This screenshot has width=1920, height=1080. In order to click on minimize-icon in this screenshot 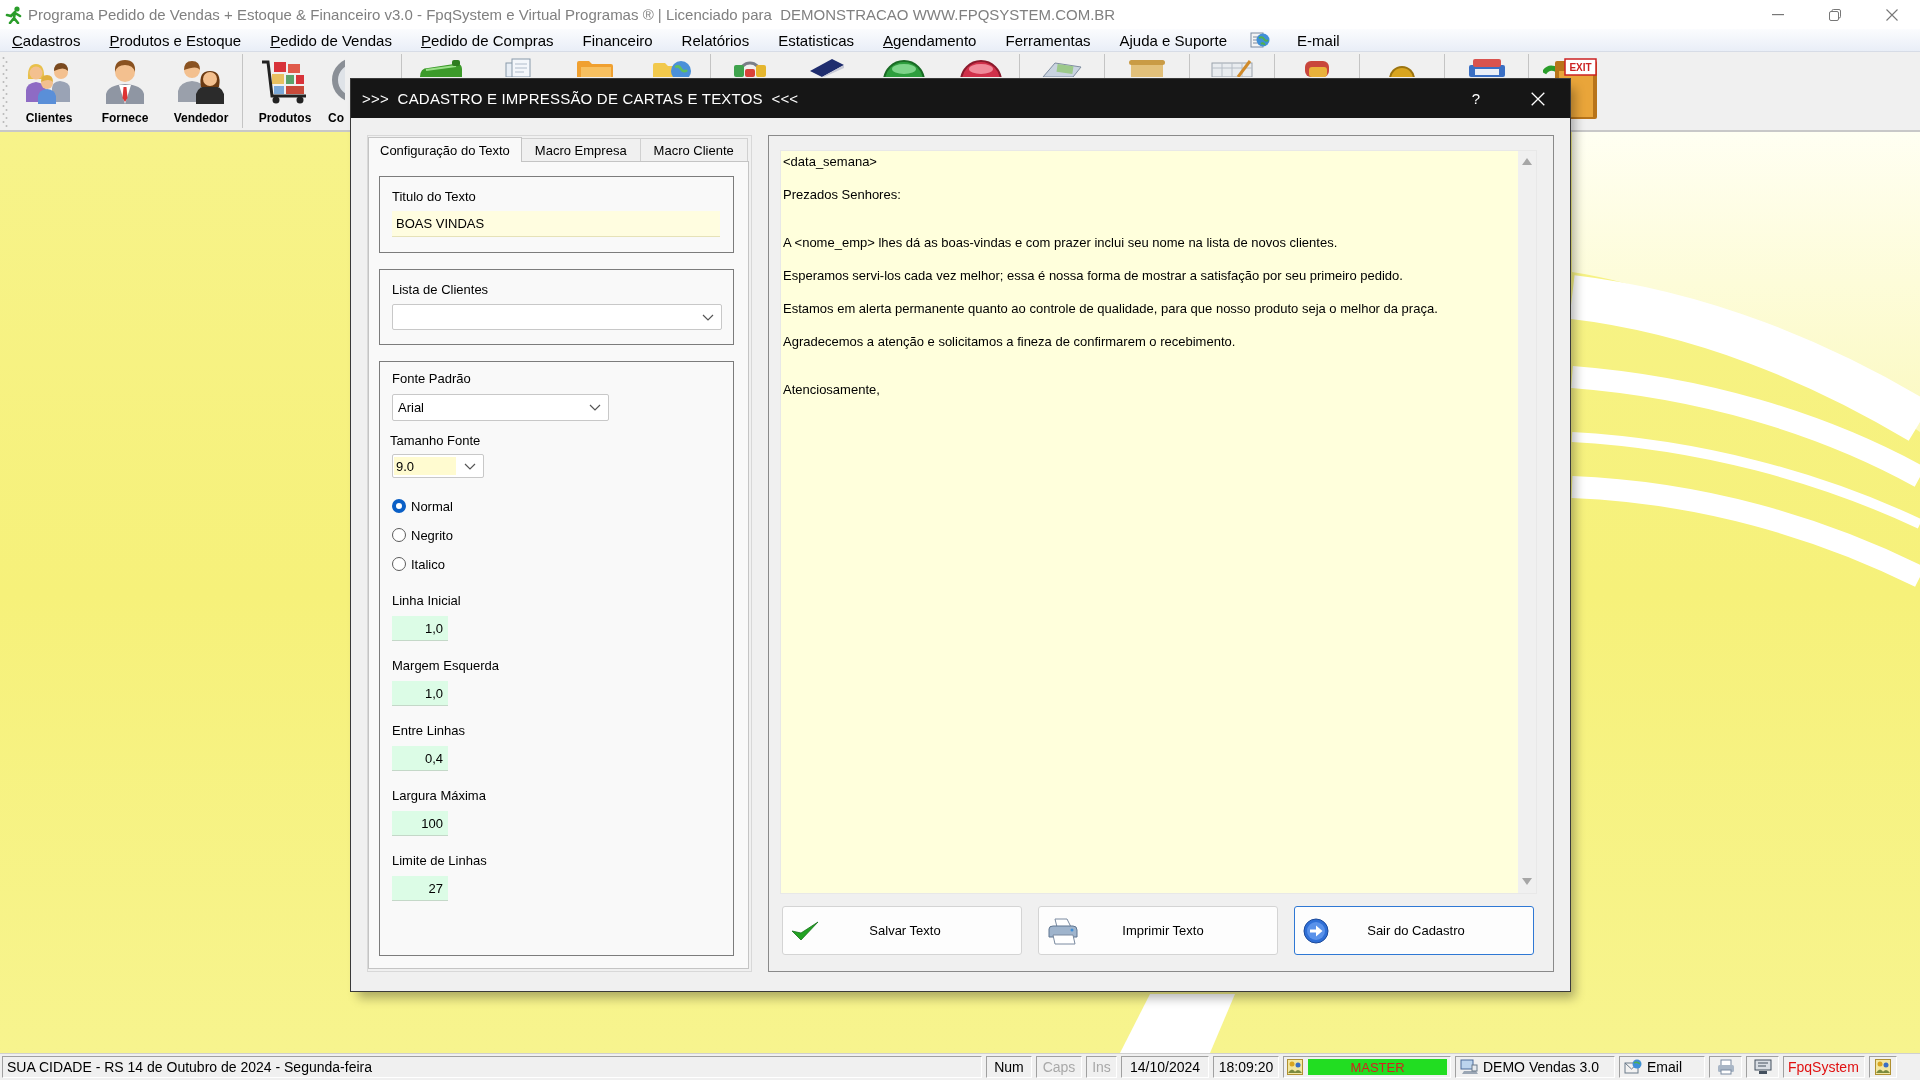, I will do `click(1777, 14)`.